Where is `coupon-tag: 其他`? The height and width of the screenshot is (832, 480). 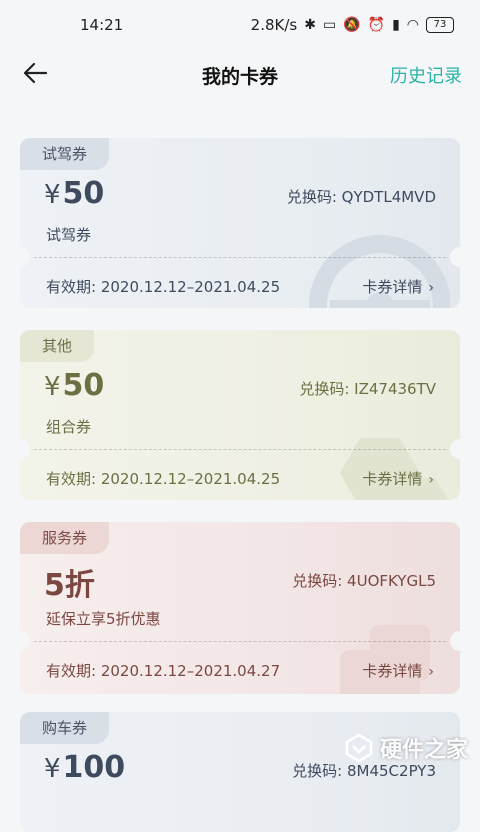
coupon-tag: 其他 is located at coordinates (57, 346).